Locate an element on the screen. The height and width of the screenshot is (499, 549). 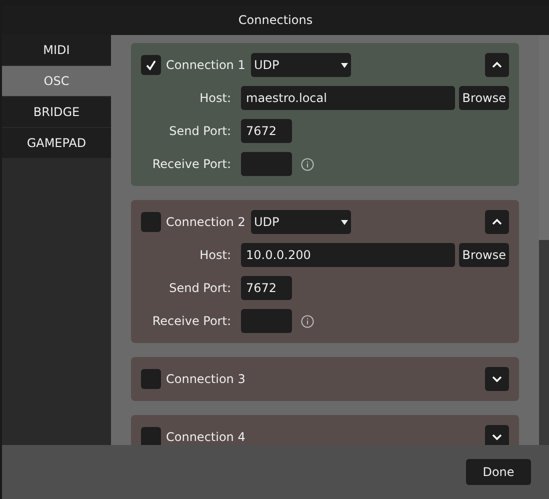
checkmark-icon is located at coordinates (151, 65).